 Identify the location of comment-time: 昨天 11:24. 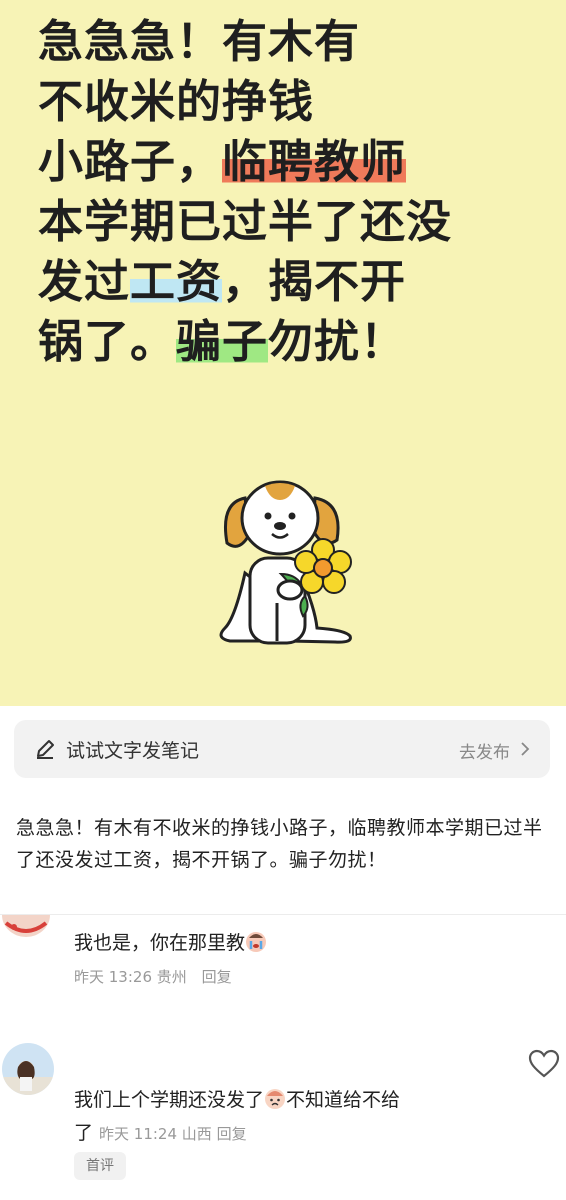
(138, 1134).